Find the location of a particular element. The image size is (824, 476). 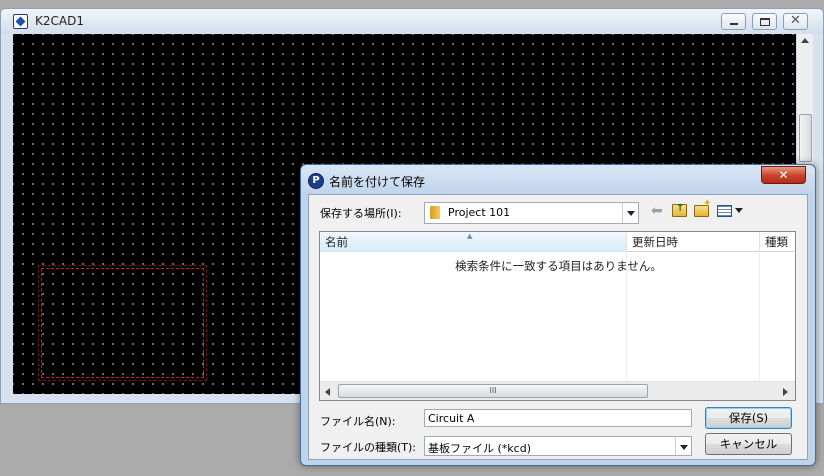

cad-titlebar: K2CAD1 ✕ is located at coordinates (412, 21).